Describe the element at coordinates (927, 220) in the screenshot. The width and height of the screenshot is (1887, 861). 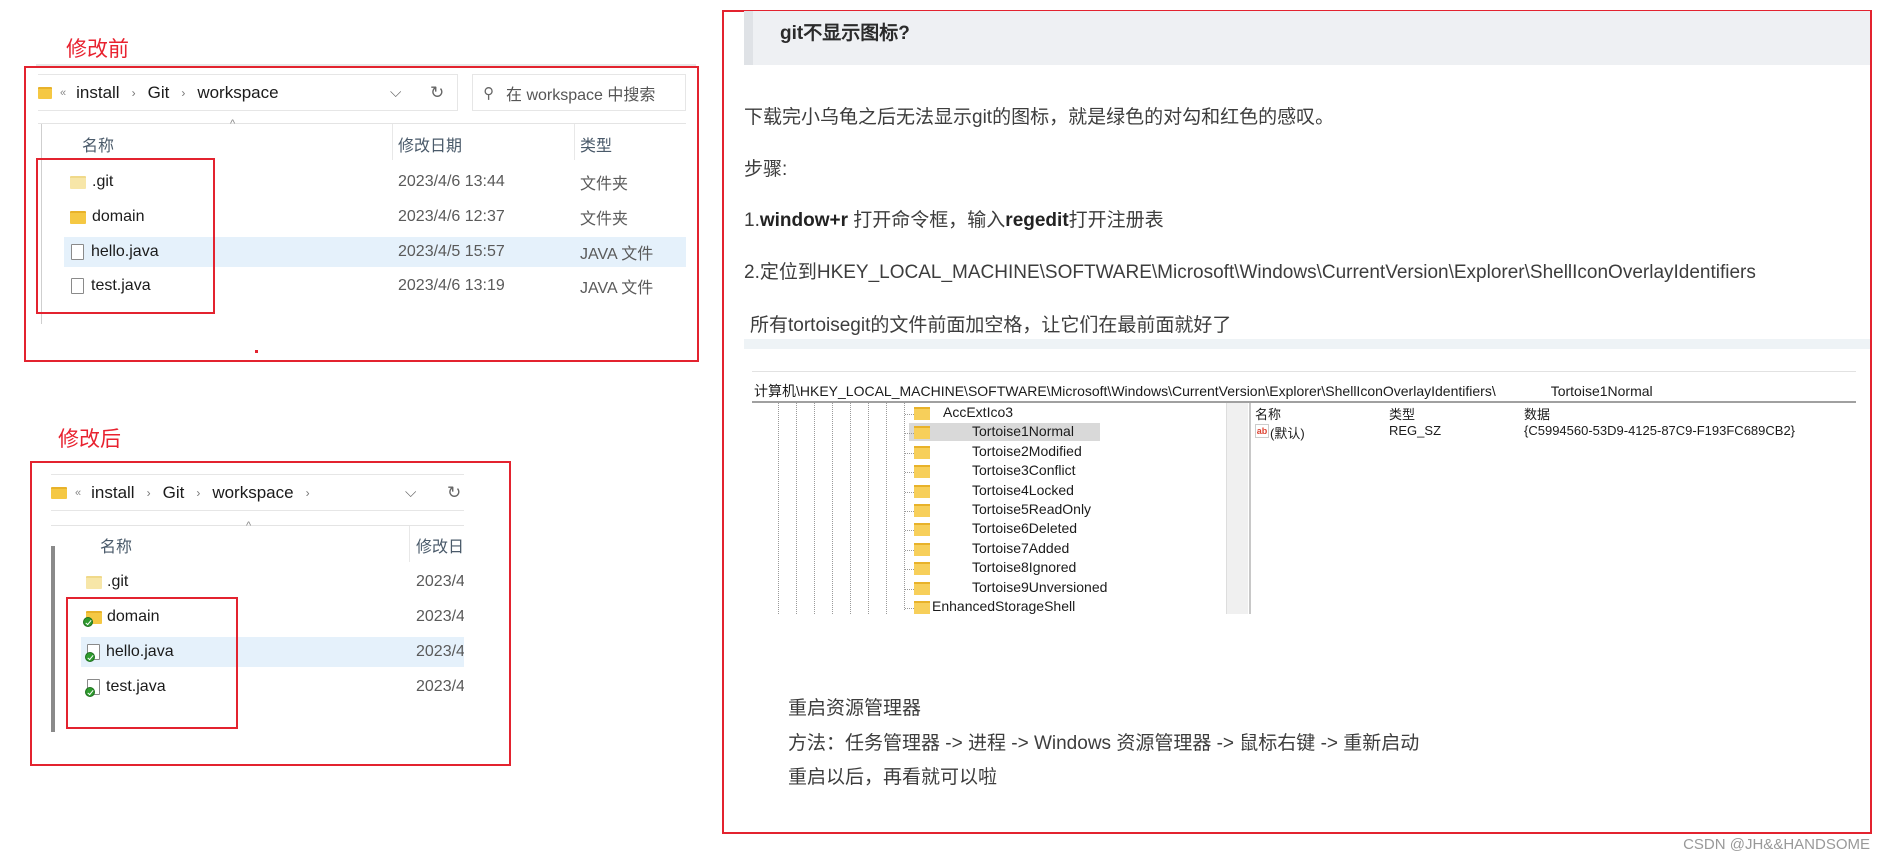
I see `text: 打开命令框，输入` at that location.